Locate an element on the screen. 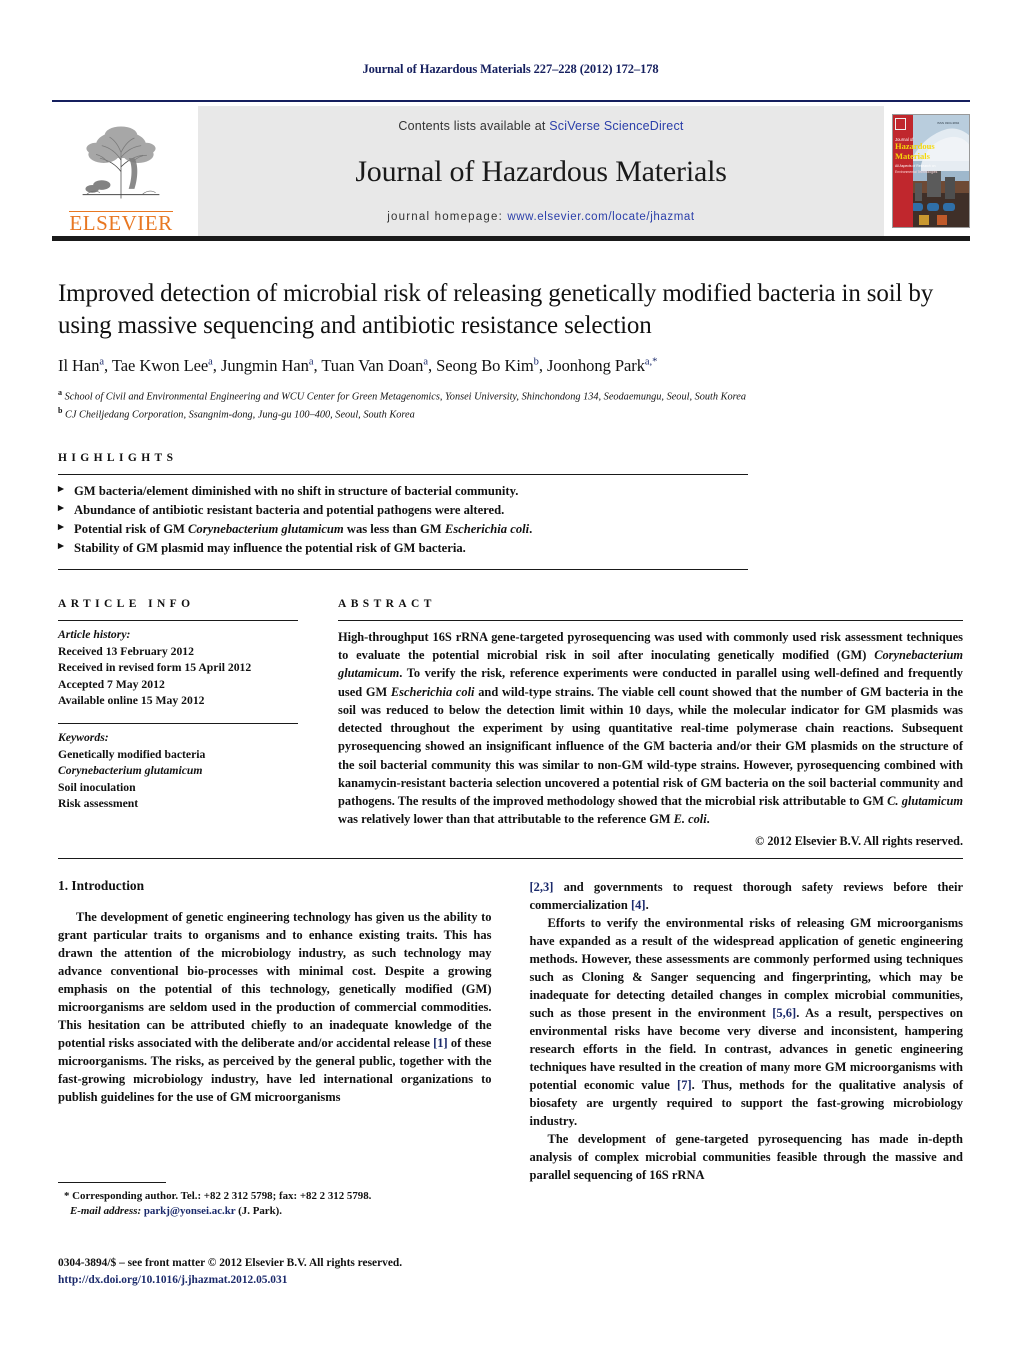 This screenshot has height=1351, width=1021. citation-reference: [7] is located at coordinates (684, 1085).